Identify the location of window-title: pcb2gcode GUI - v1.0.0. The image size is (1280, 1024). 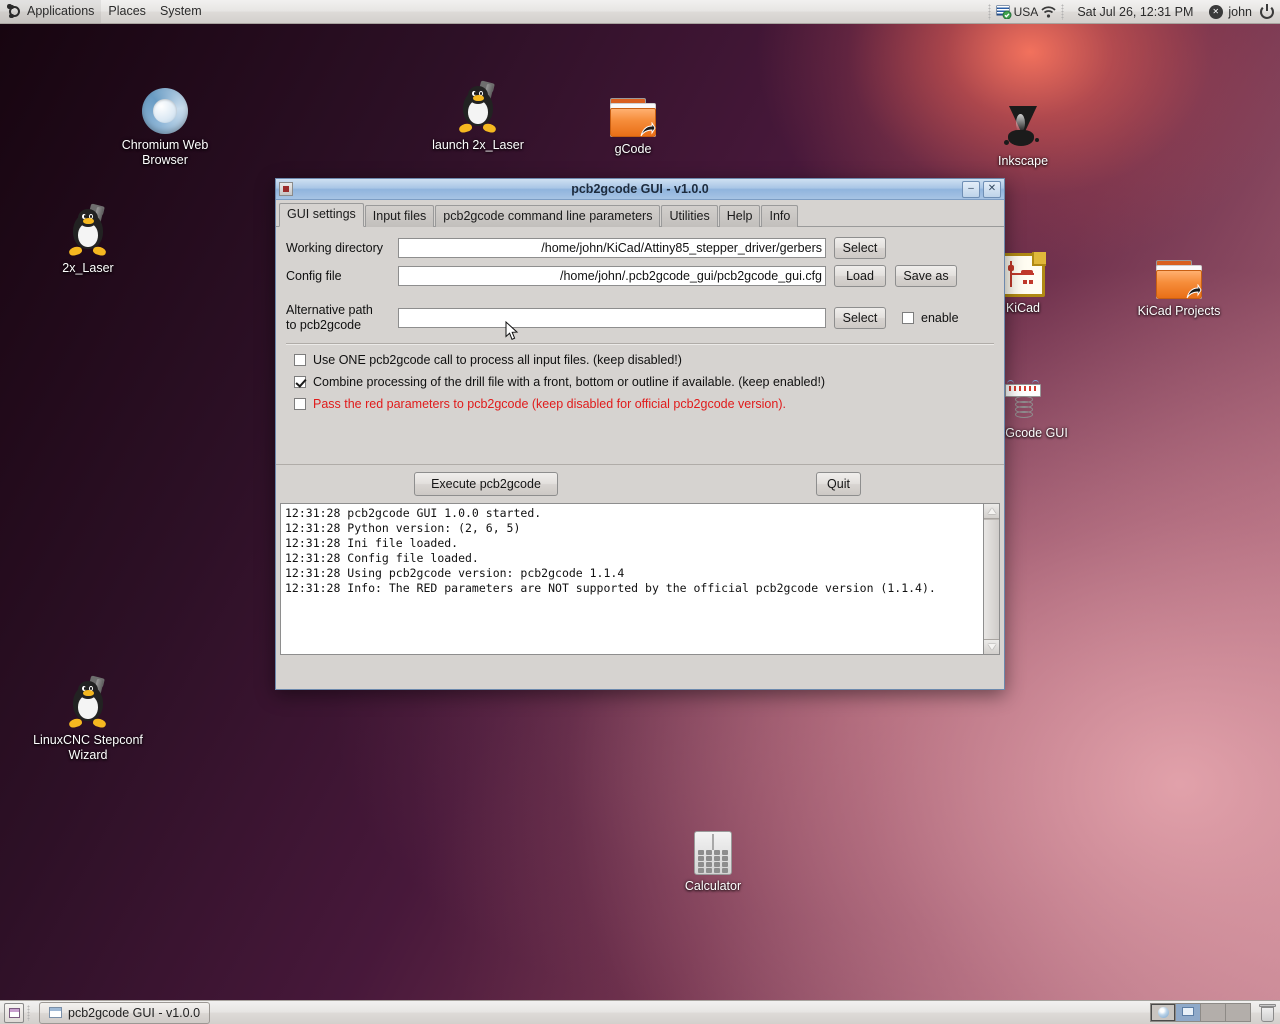
(640, 189).